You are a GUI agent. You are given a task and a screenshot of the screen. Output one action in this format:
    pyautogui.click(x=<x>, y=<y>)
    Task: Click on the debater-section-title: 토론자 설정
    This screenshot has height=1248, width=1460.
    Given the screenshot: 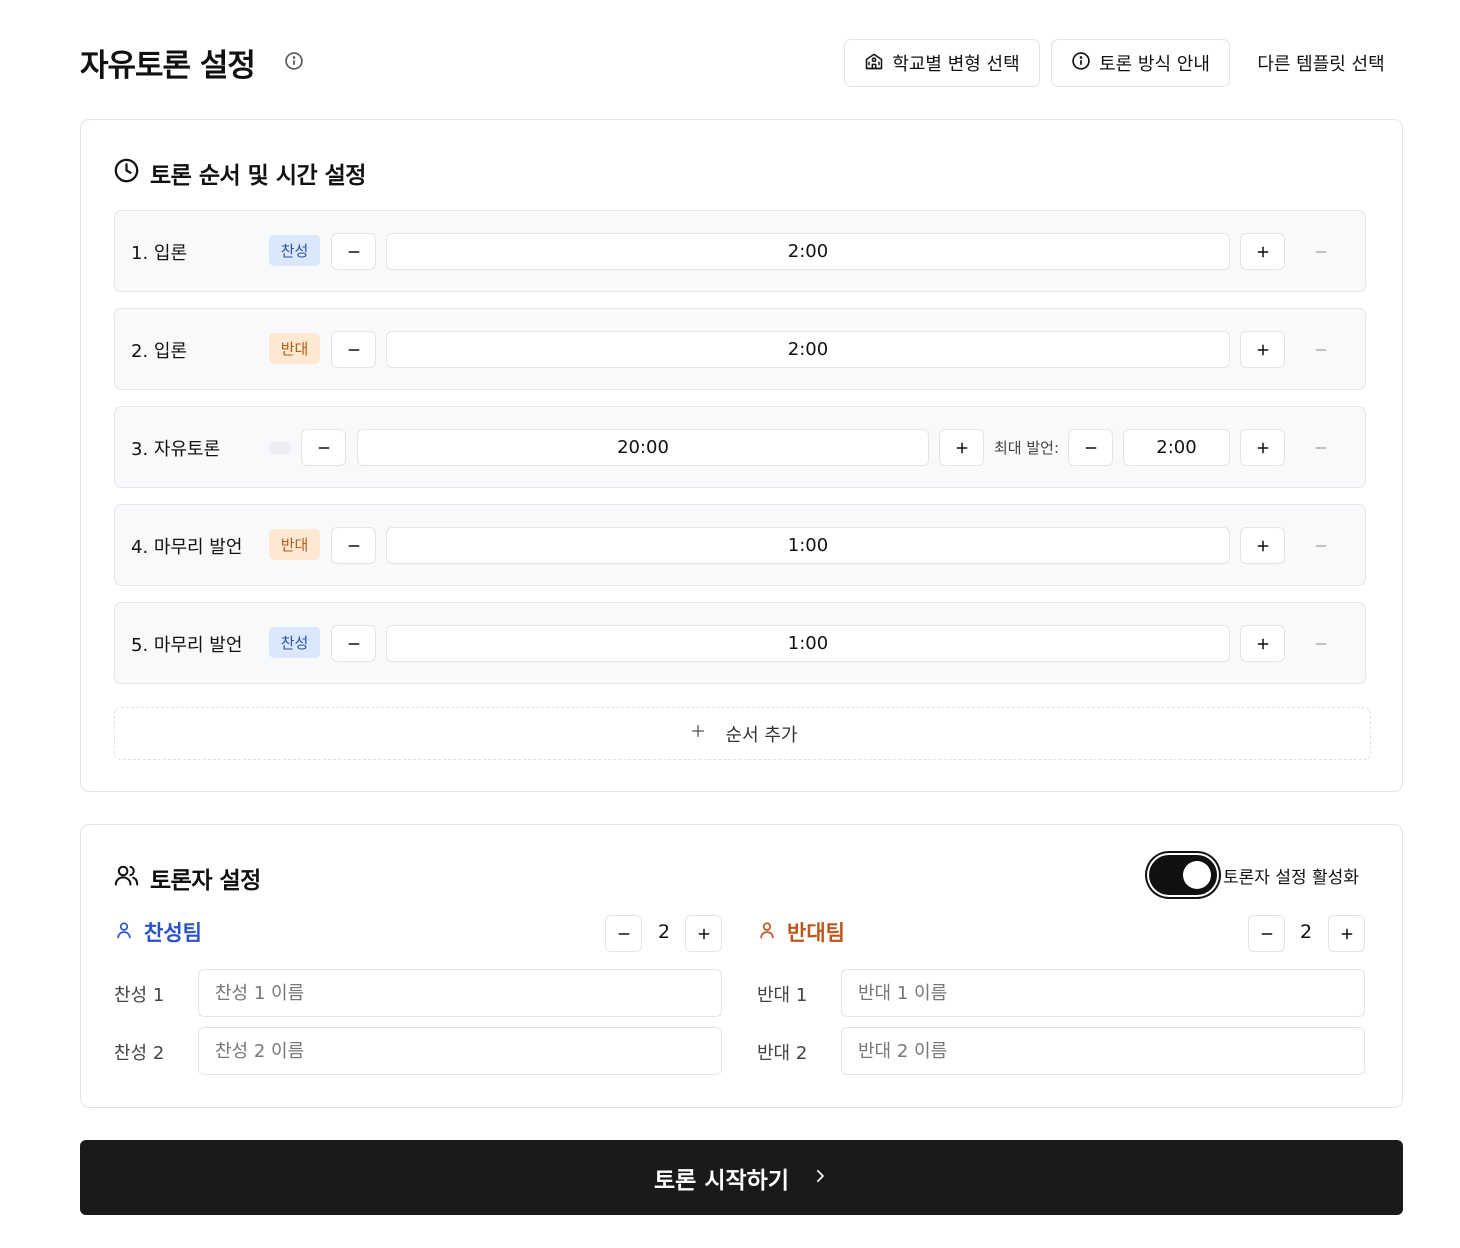 What is the action you would take?
    pyautogui.click(x=187, y=878)
    